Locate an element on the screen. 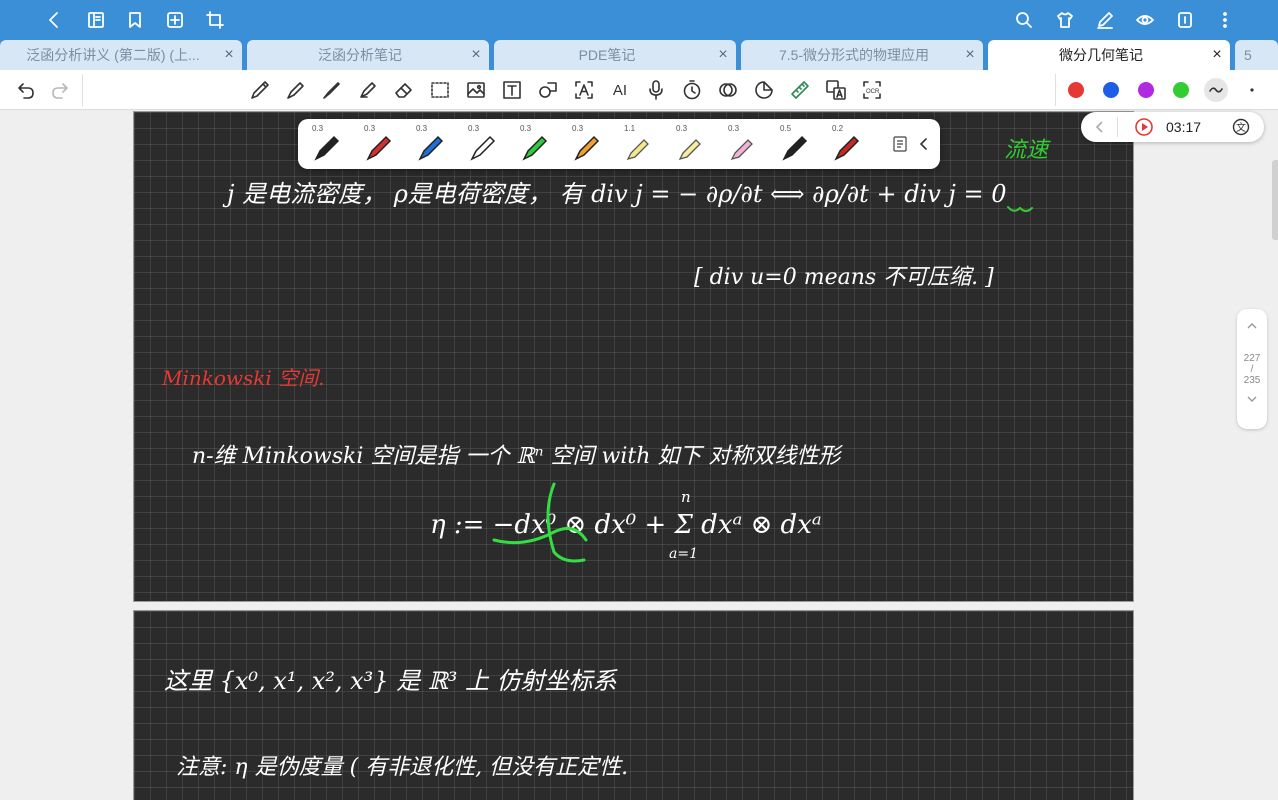 This screenshot has height=800, width=1278. ruler-icon is located at coordinates (800, 90).